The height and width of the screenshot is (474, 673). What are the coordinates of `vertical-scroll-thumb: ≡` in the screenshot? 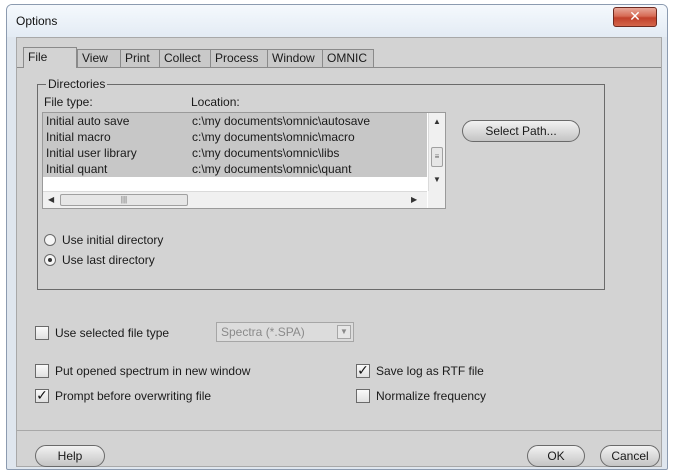 It's located at (437, 157).